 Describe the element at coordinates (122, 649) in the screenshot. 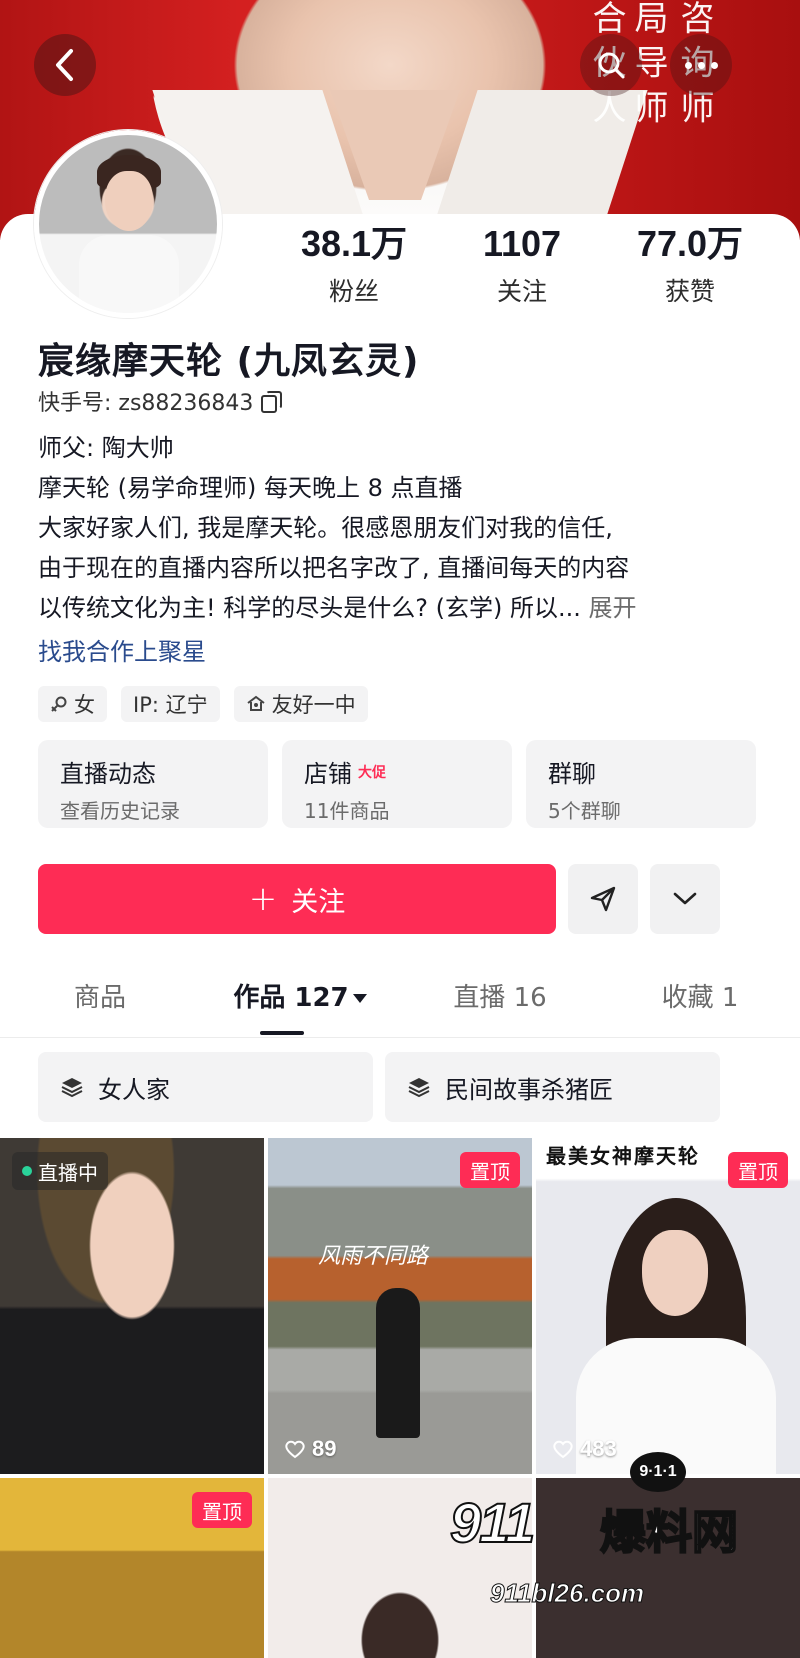

I see `cooperation-link: 找我合作上聚星` at that location.